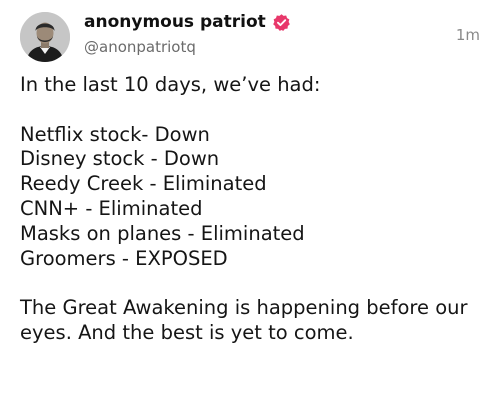 Image resolution: width=500 pixels, height=400 pixels. Describe the element at coordinates (120, 159) in the screenshot. I see `post-list-item: Disney stock - Down` at that location.